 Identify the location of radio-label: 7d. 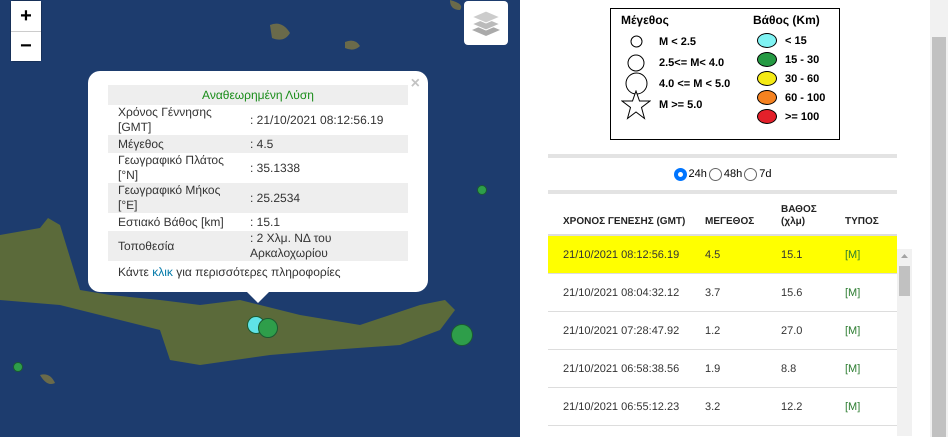
(765, 174).